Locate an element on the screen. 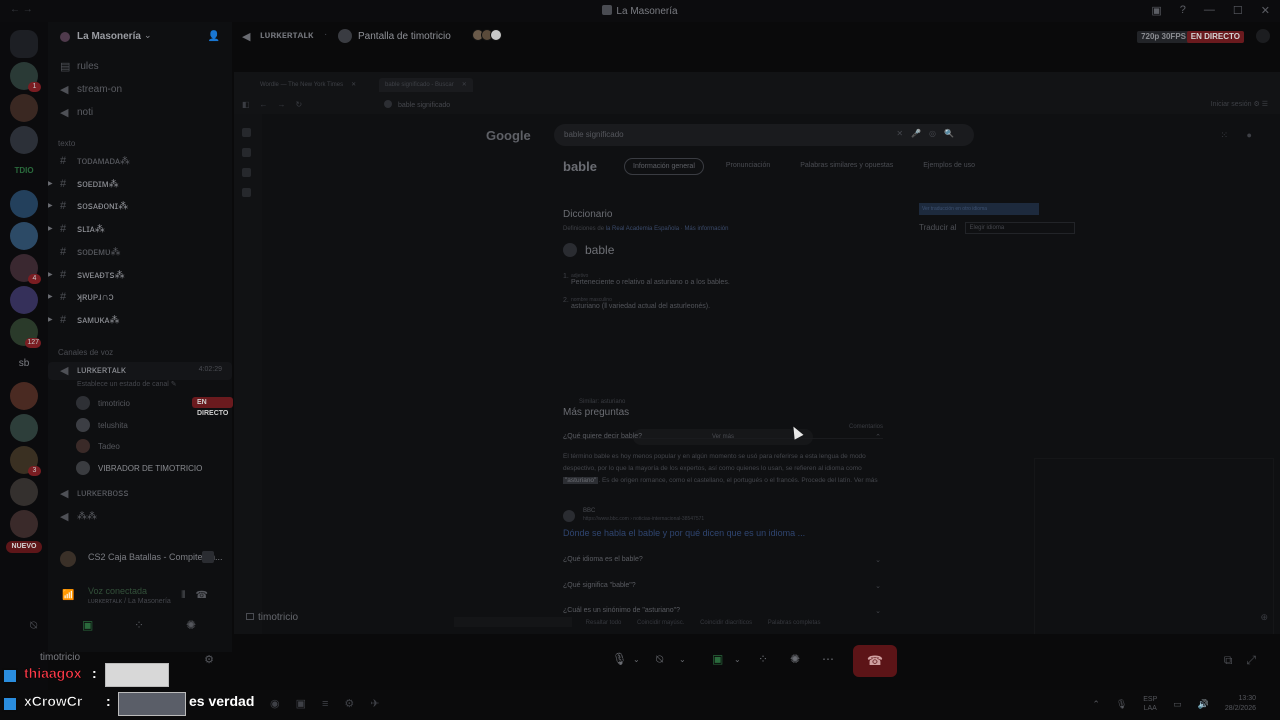 The image size is (1280, 720). tab-pronunciation: Pronunciación is located at coordinates (748, 166).